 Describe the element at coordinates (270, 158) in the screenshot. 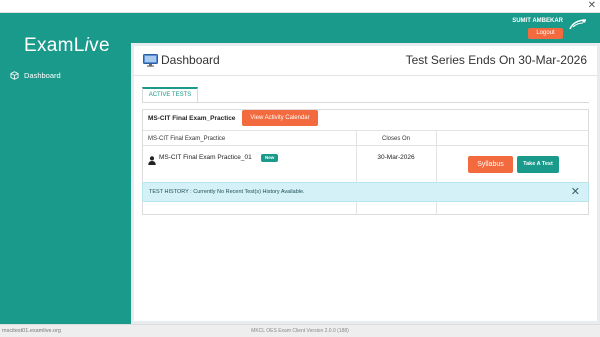

I see `new-badge: New` at that location.